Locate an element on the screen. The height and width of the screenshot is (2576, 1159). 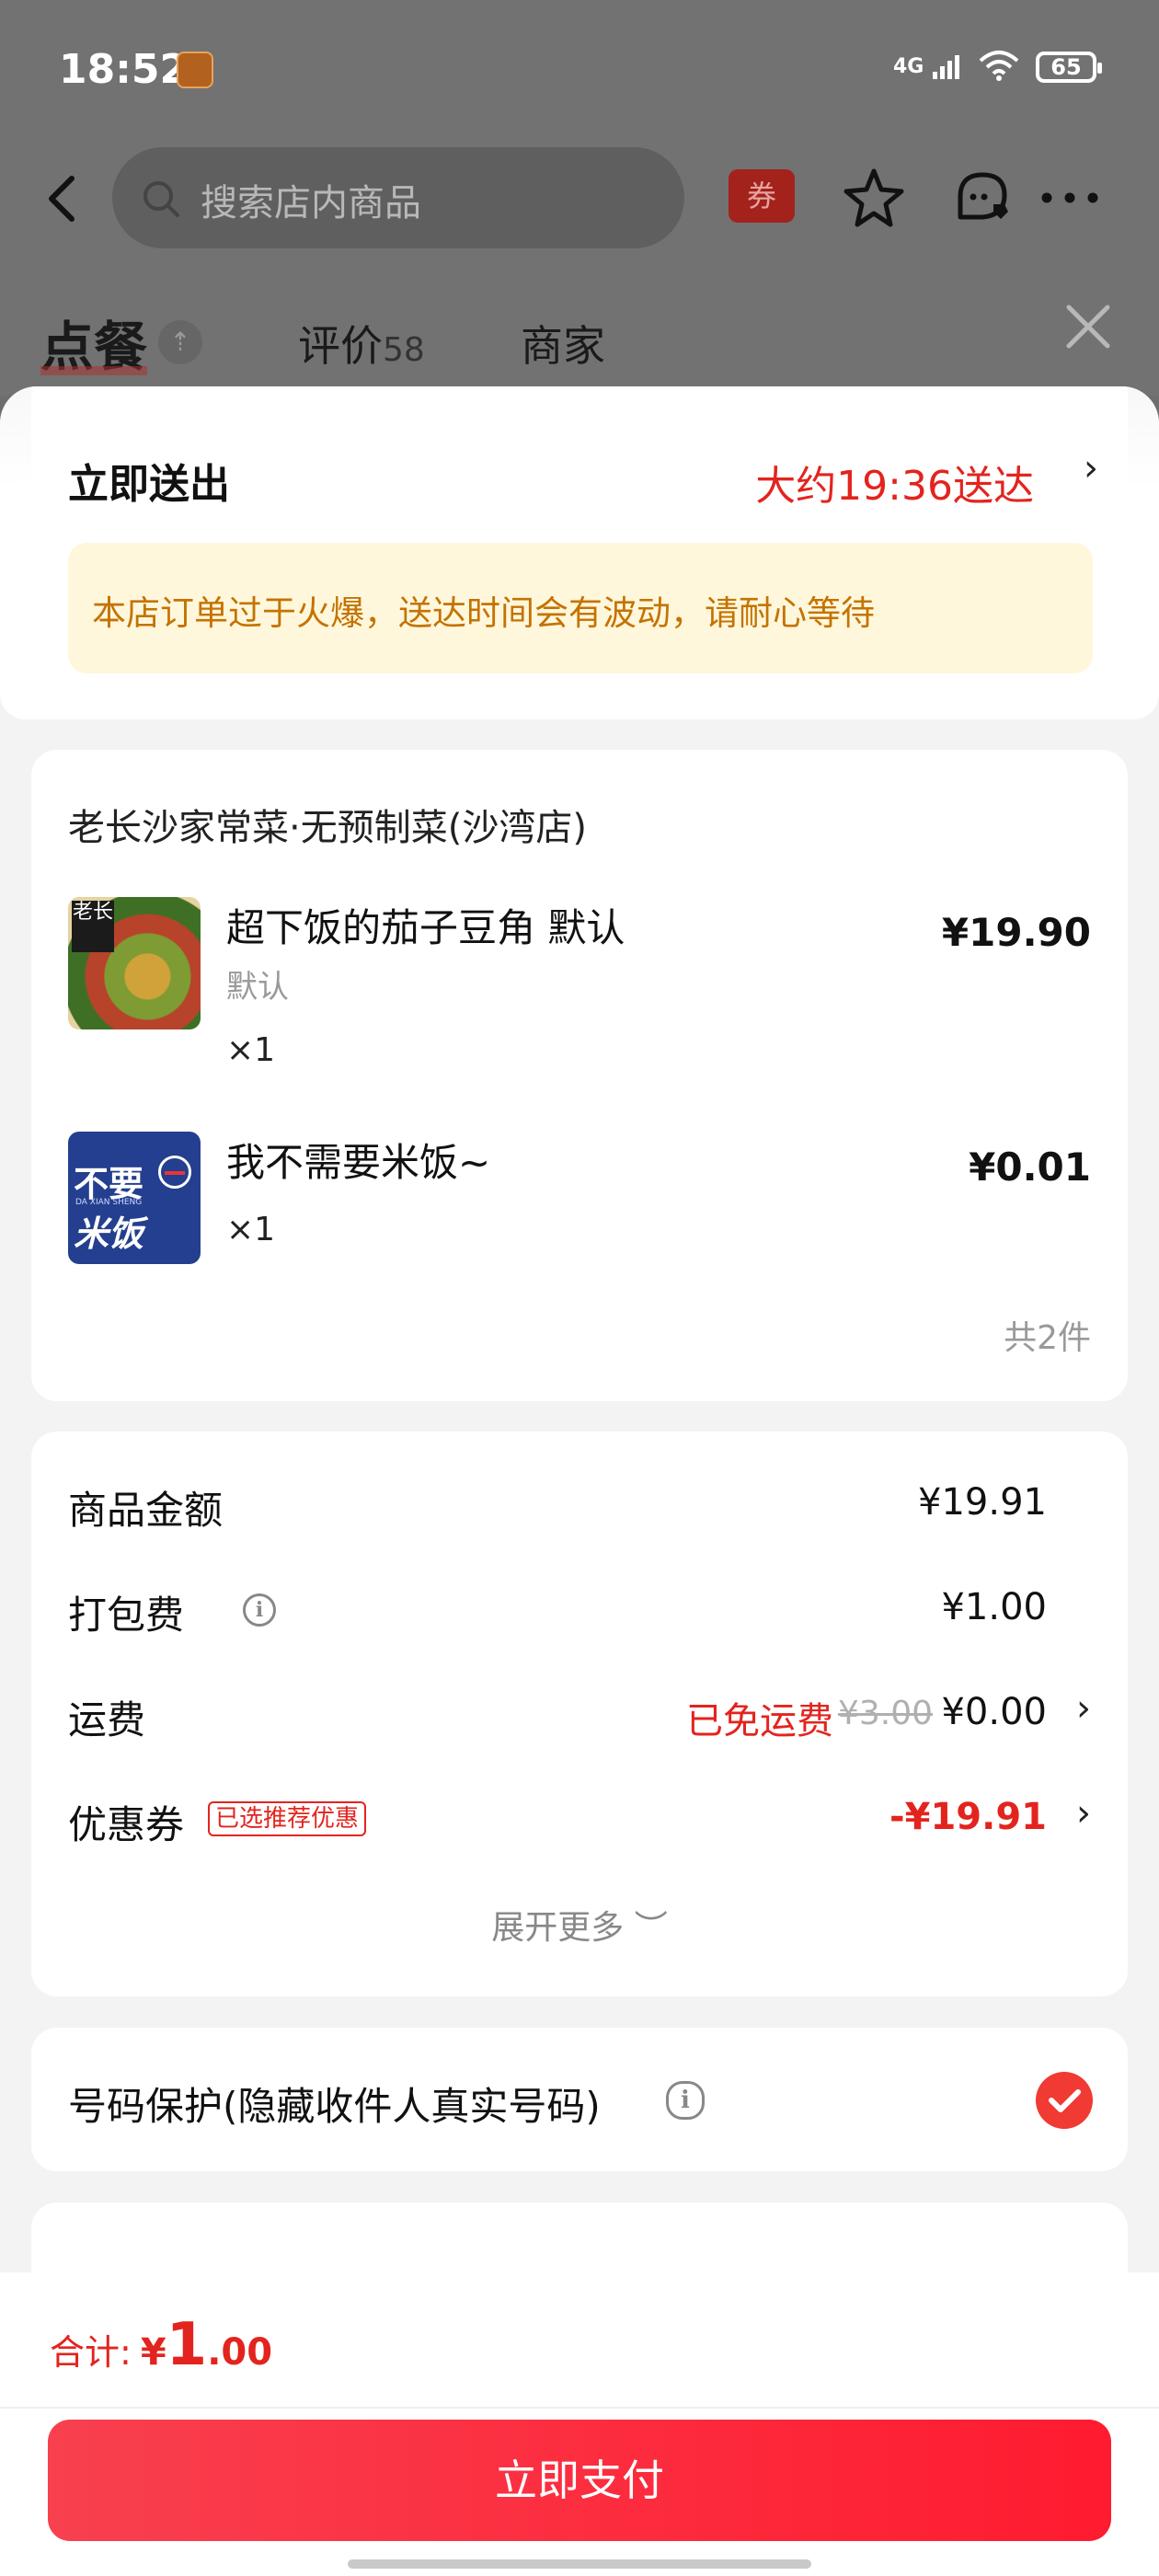
back-icon is located at coordinates (64, 198).